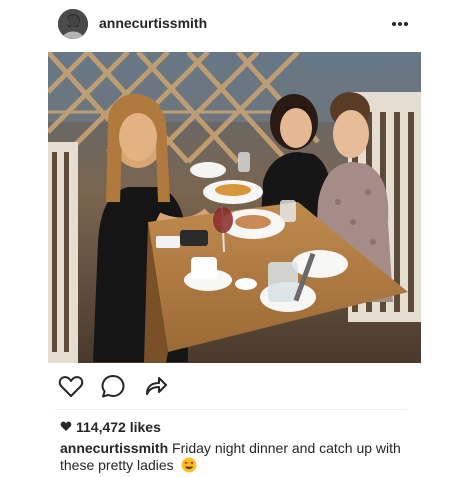 Image resolution: width=475 pixels, height=477 pixels. Describe the element at coordinates (66, 427) in the screenshot. I see `heart-small-icon` at that location.